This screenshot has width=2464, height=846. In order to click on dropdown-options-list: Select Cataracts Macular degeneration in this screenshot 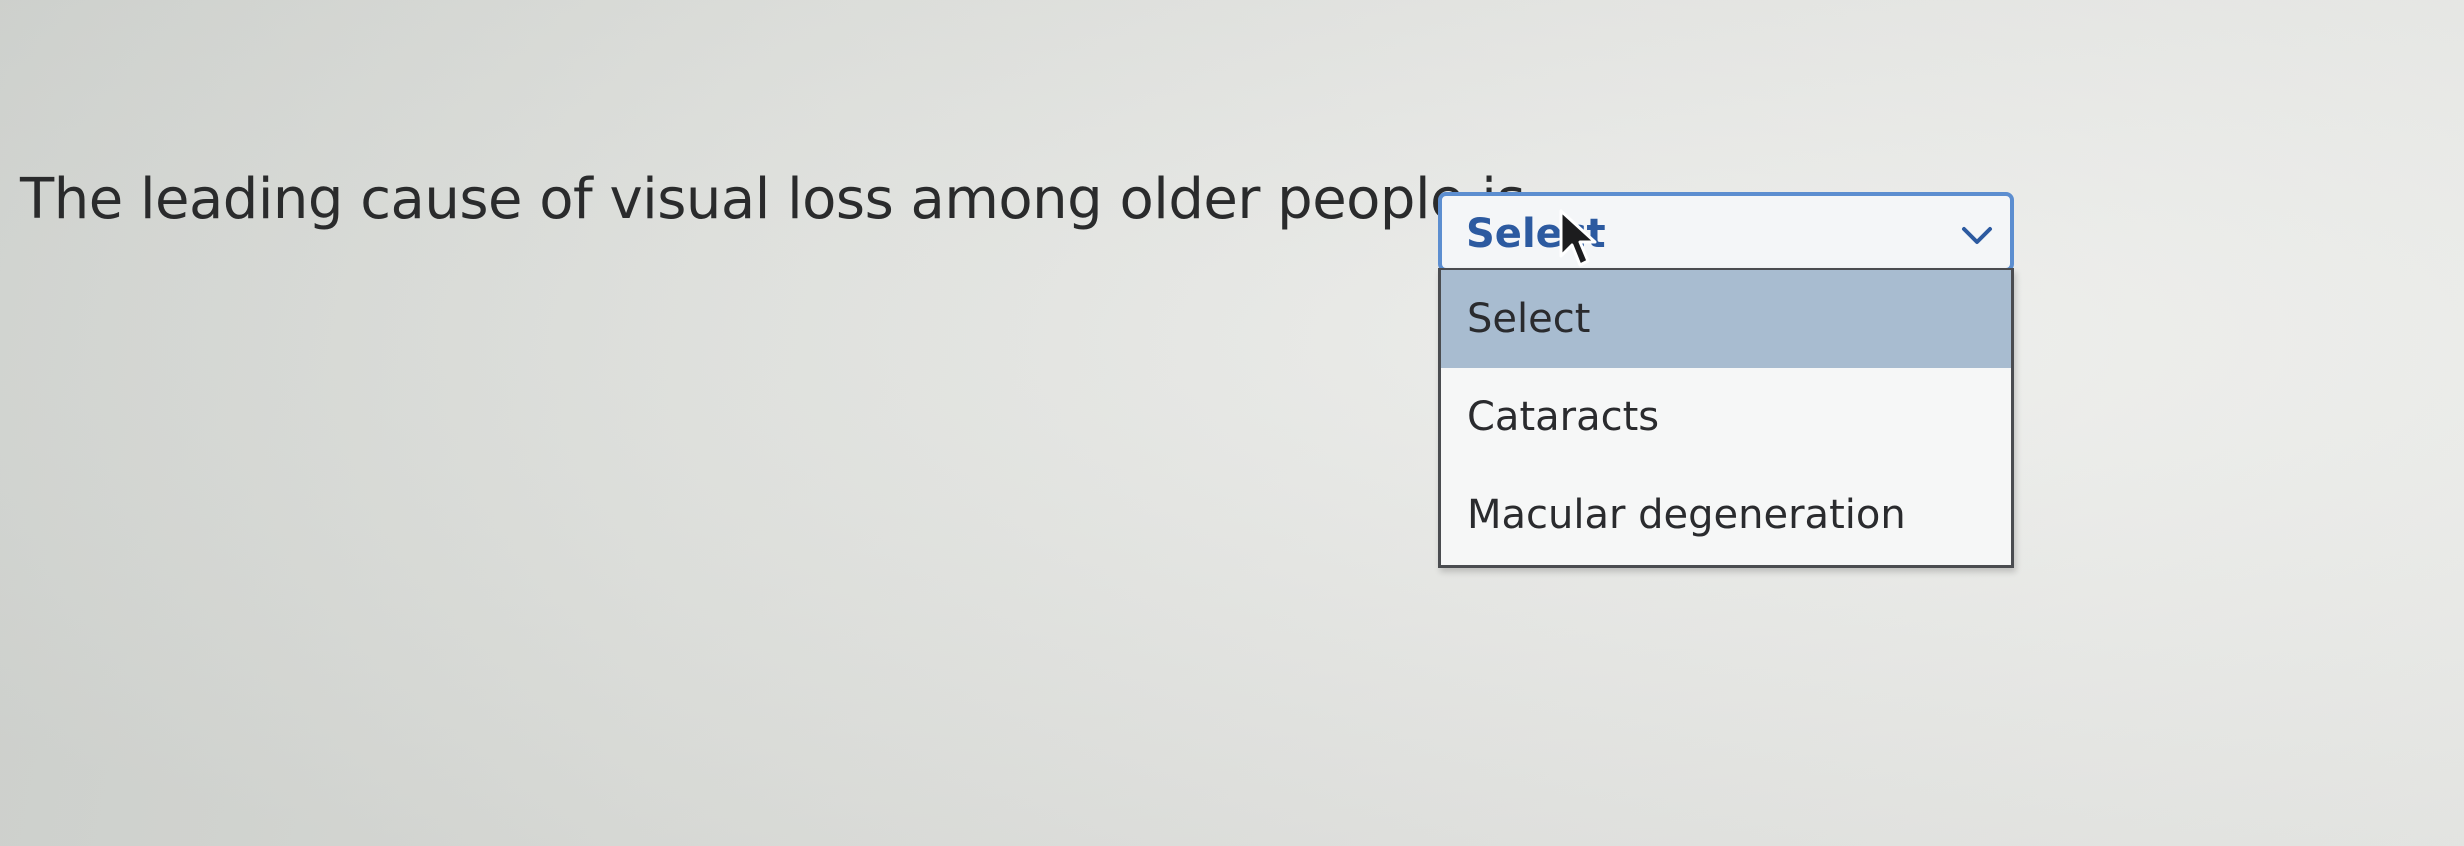, I will do `click(1726, 418)`.